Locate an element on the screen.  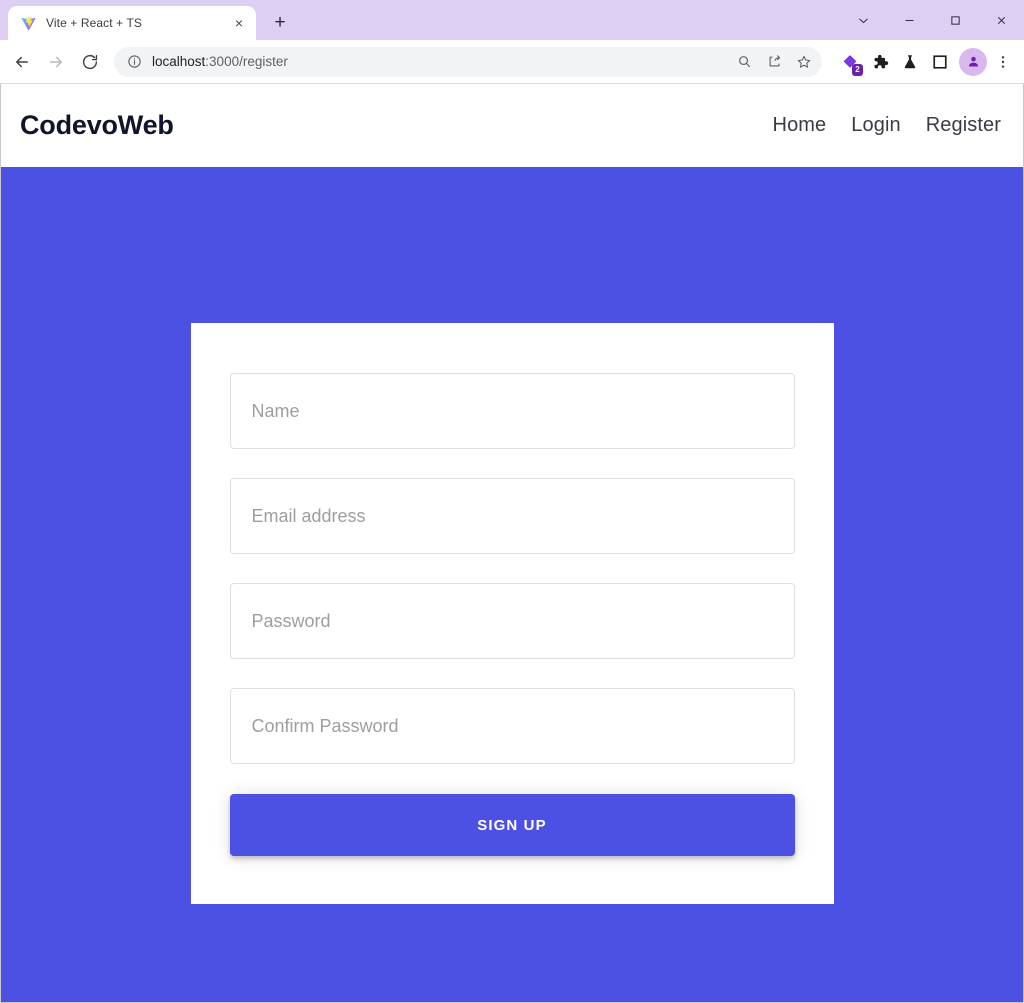
minimize-button is located at coordinates (909, 20).